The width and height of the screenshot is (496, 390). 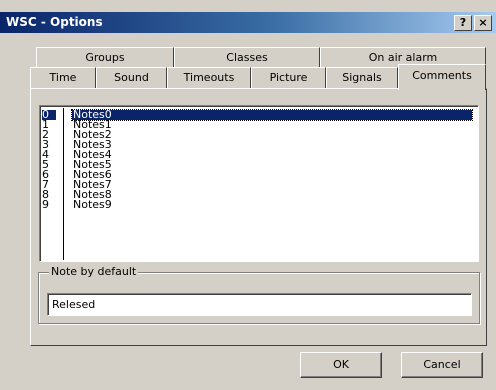 I want to click on cancel-button: Cancel, so click(x=442, y=365).